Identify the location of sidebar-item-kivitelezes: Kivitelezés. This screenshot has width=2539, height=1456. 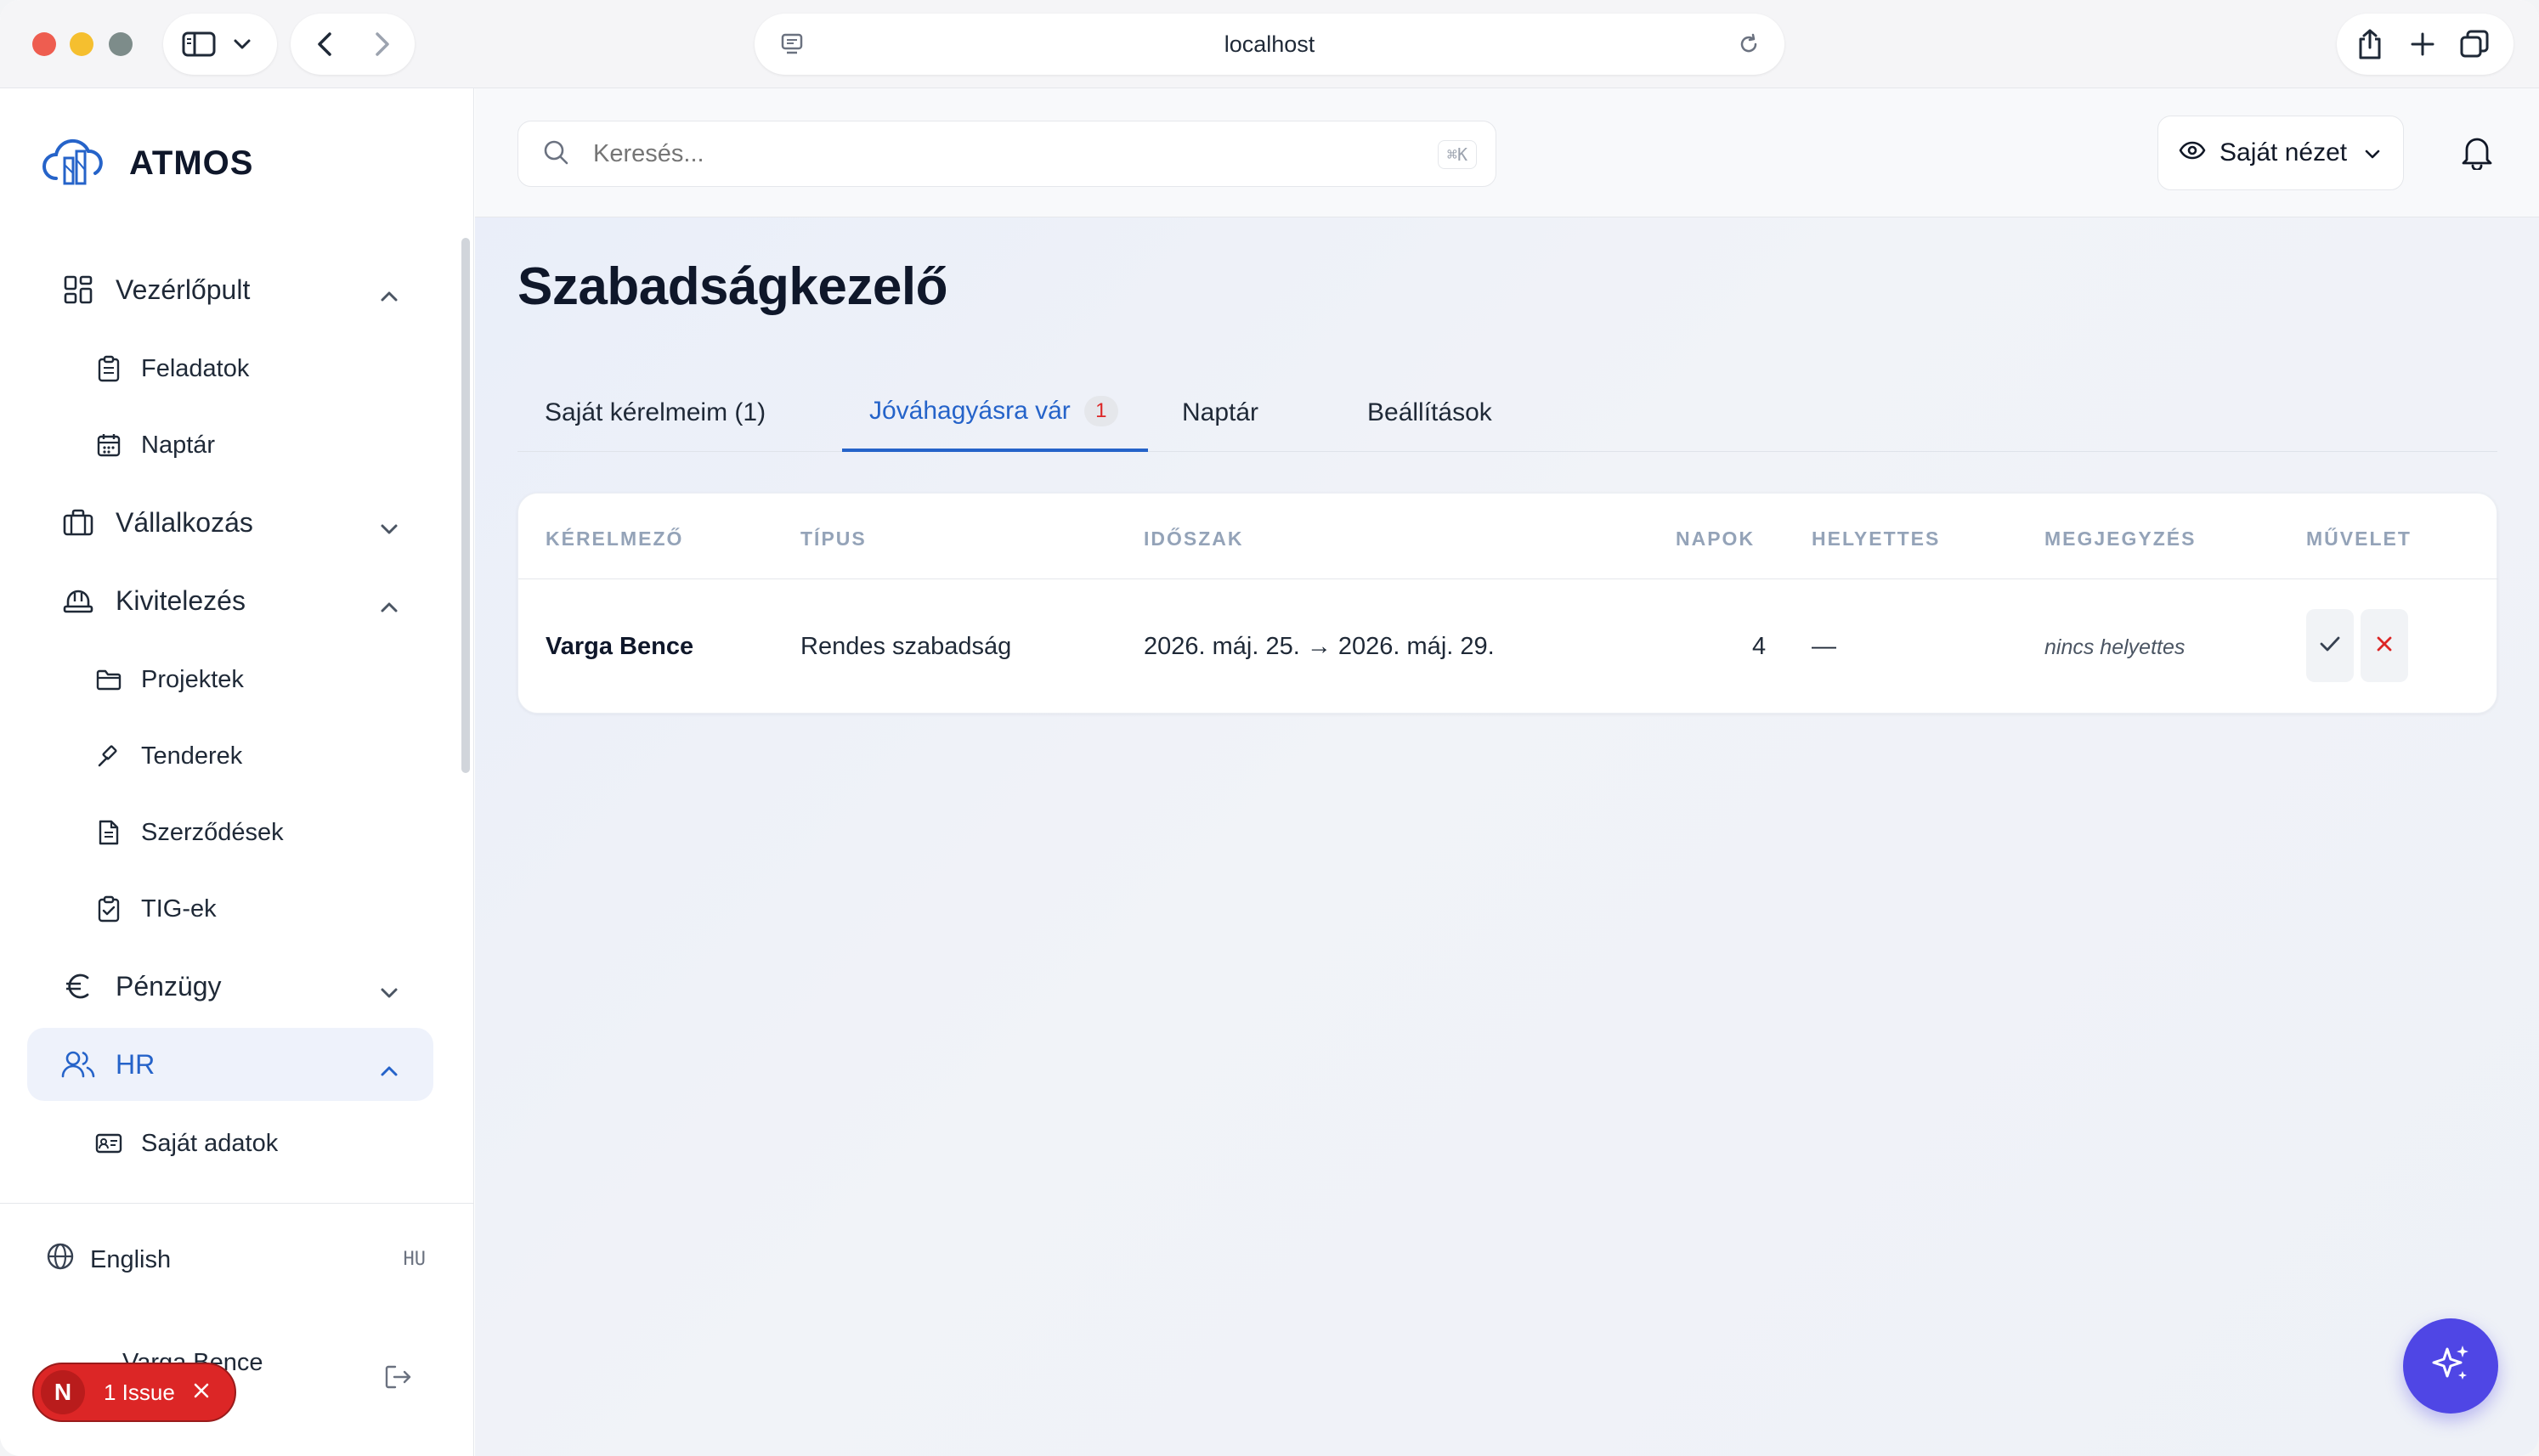
(230, 600).